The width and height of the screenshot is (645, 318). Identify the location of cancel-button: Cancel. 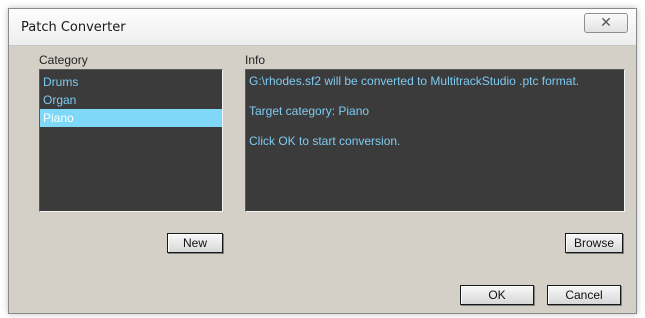
(584, 295).